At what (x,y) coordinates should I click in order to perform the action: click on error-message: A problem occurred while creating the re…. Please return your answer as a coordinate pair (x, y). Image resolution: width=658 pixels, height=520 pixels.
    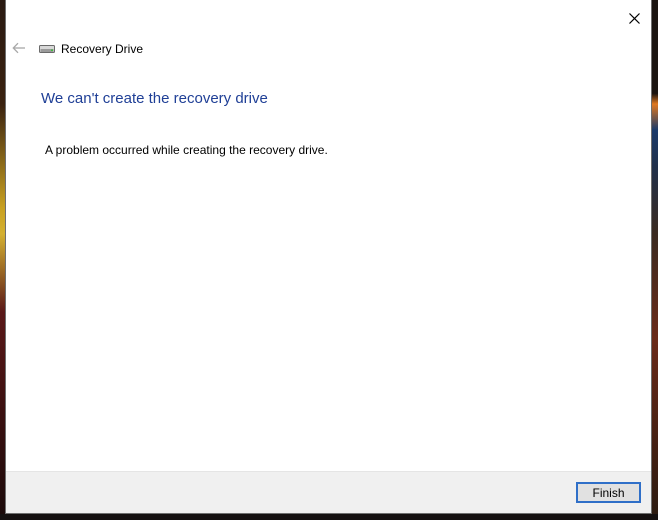
    Looking at the image, I should click on (186, 150).